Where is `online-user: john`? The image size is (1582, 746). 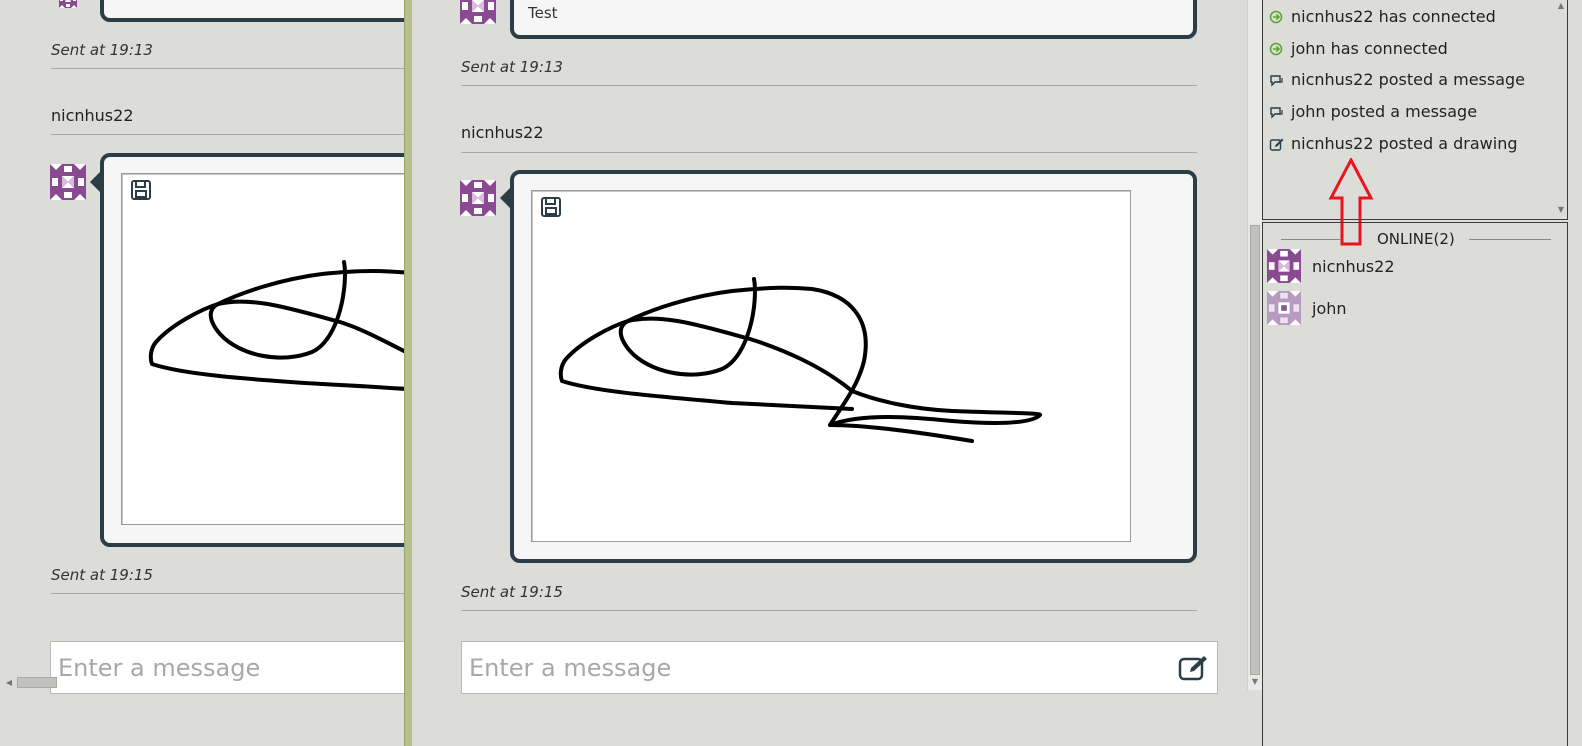
online-user: john is located at coordinates (1329, 308).